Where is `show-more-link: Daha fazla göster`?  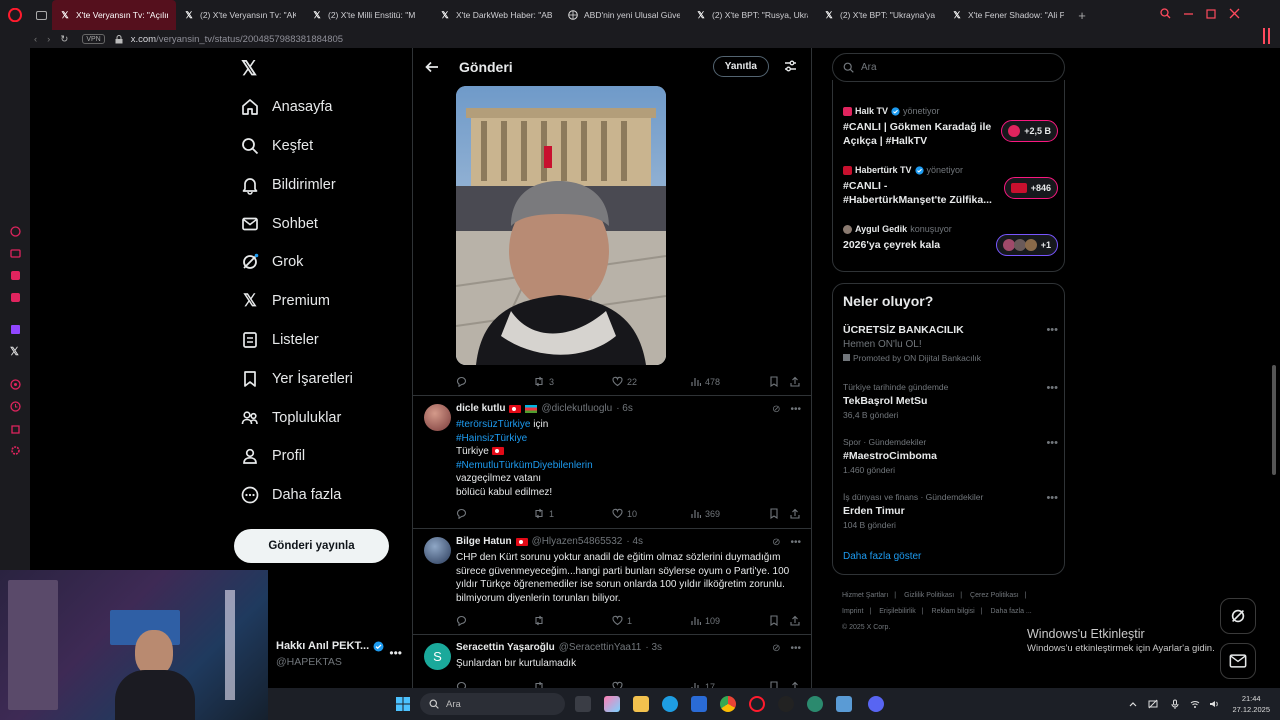 show-more-link: Daha fazla göster is located at coordinates (882, 556).